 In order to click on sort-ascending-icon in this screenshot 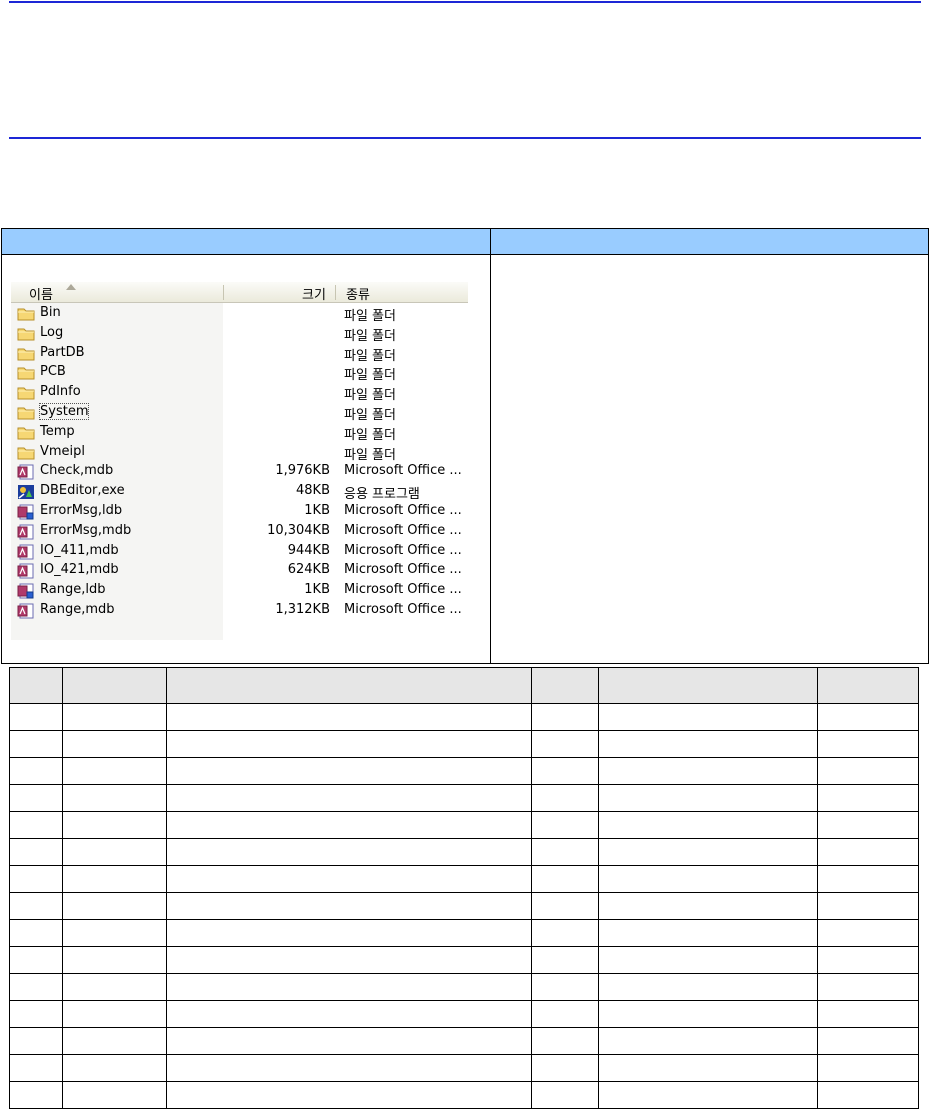, I will do `click(71, 287)`.